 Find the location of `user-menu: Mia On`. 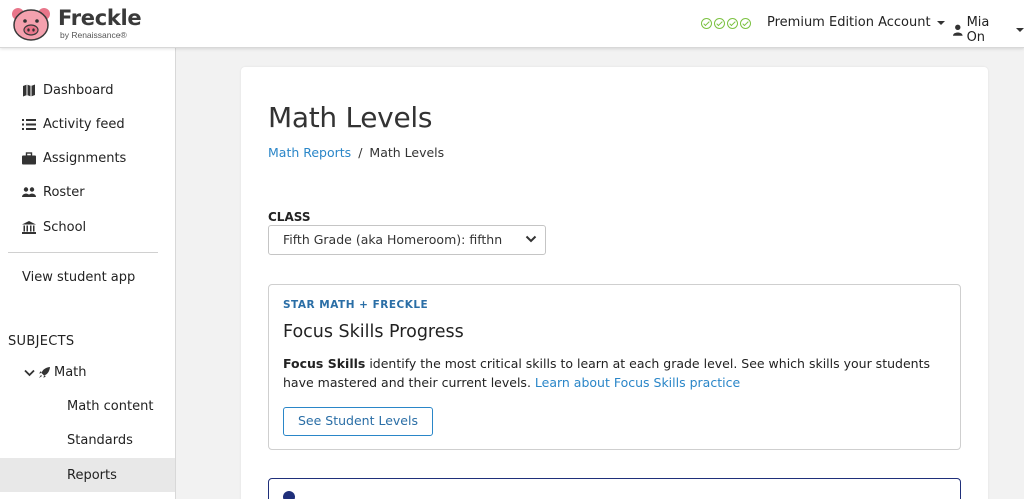

user-menu: Mia On is located at coordinates (988, 30).